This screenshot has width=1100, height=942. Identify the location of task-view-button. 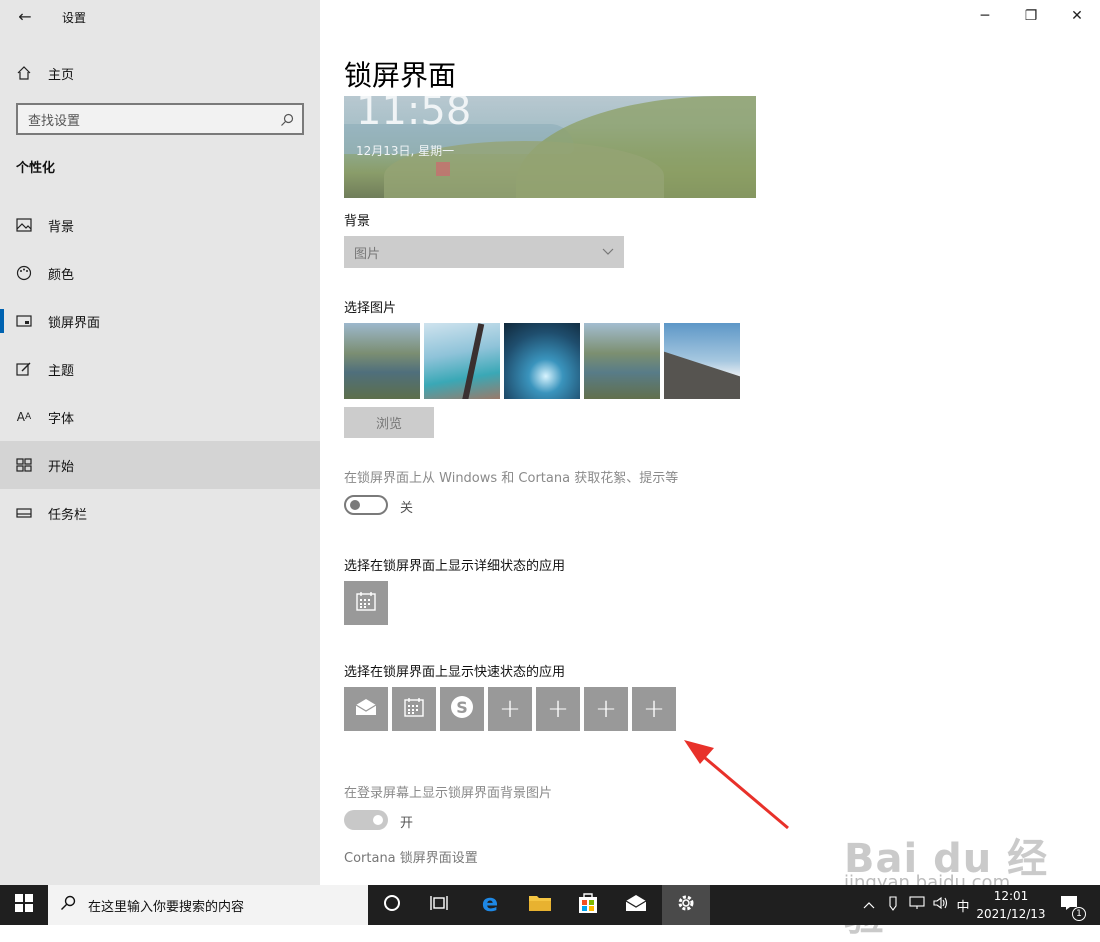
(440, 905).